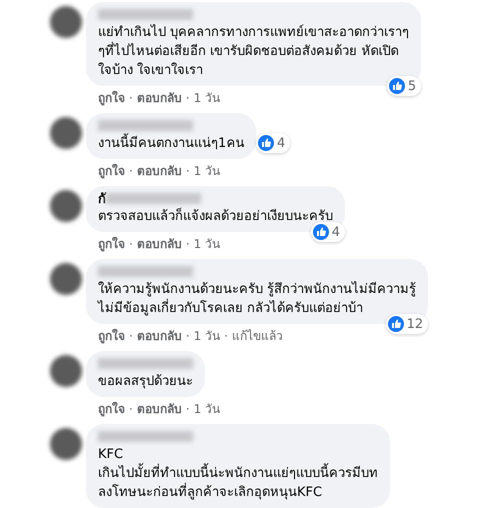 This screenshot has height=508, width=487. What do you see at coordinates (171, 143) in the screenshot?
I see `comment-text: งานนี้มีคนตกงานแน่ๆ1คน` at bounding box center [171, 143].